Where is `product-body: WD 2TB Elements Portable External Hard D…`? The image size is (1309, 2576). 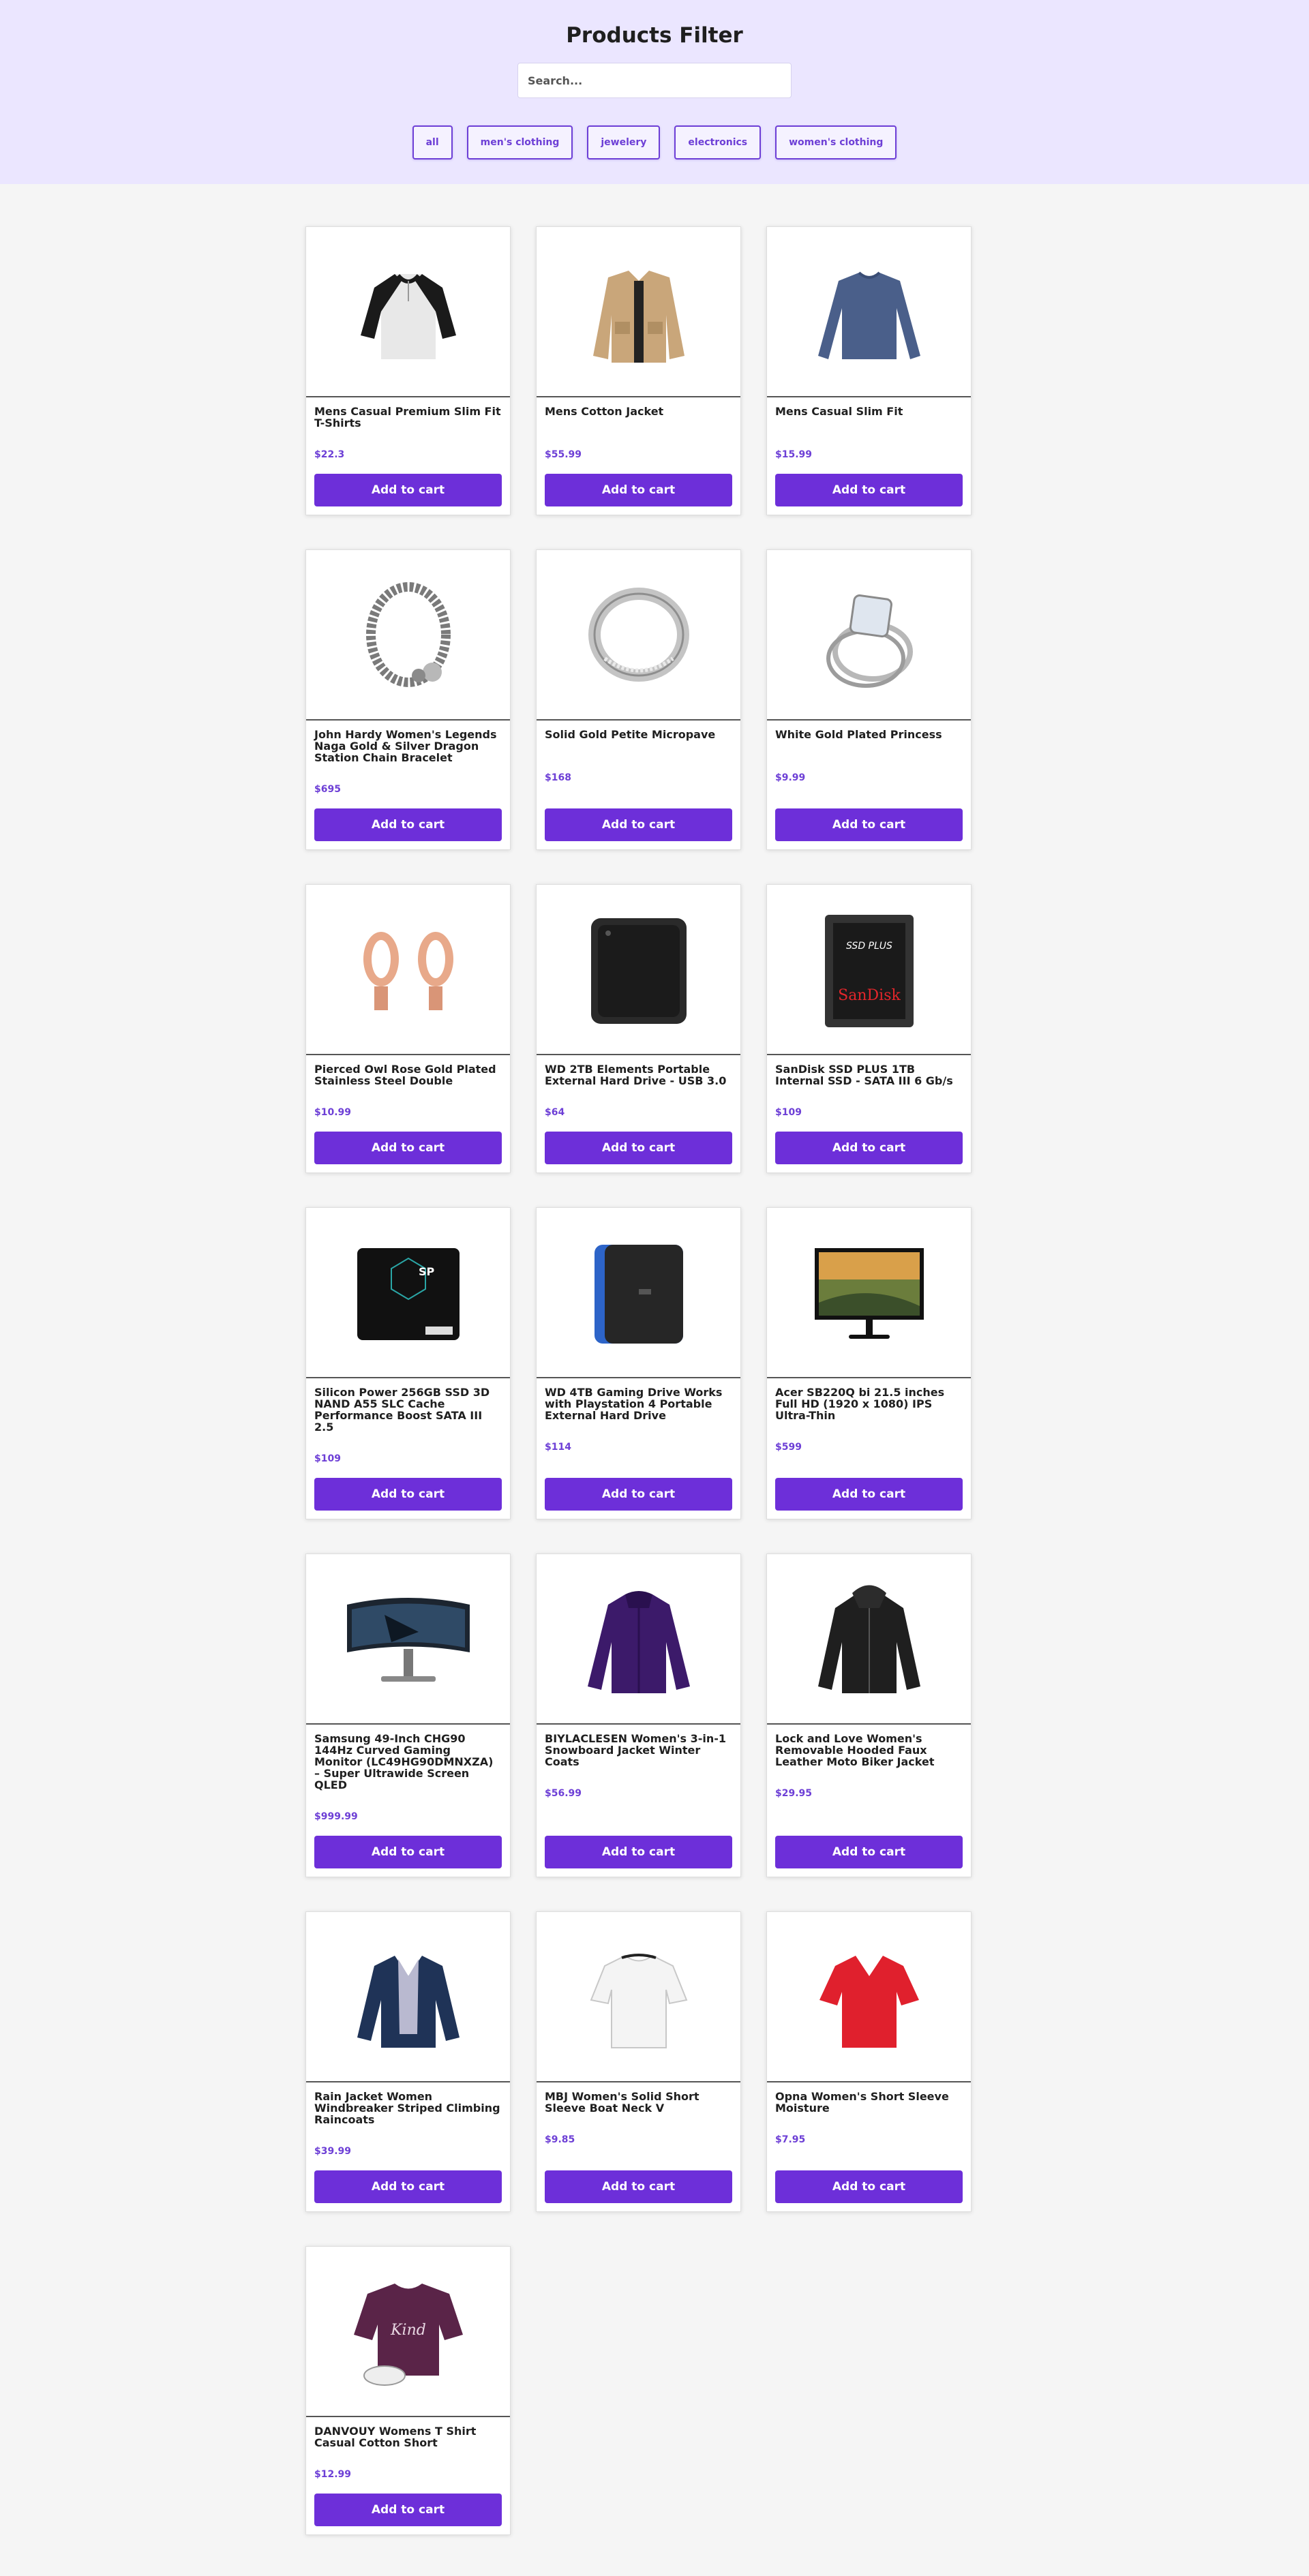
product-body: WD 2TB Elements Portable External Hard D… is located at coordinates (638, 1110).